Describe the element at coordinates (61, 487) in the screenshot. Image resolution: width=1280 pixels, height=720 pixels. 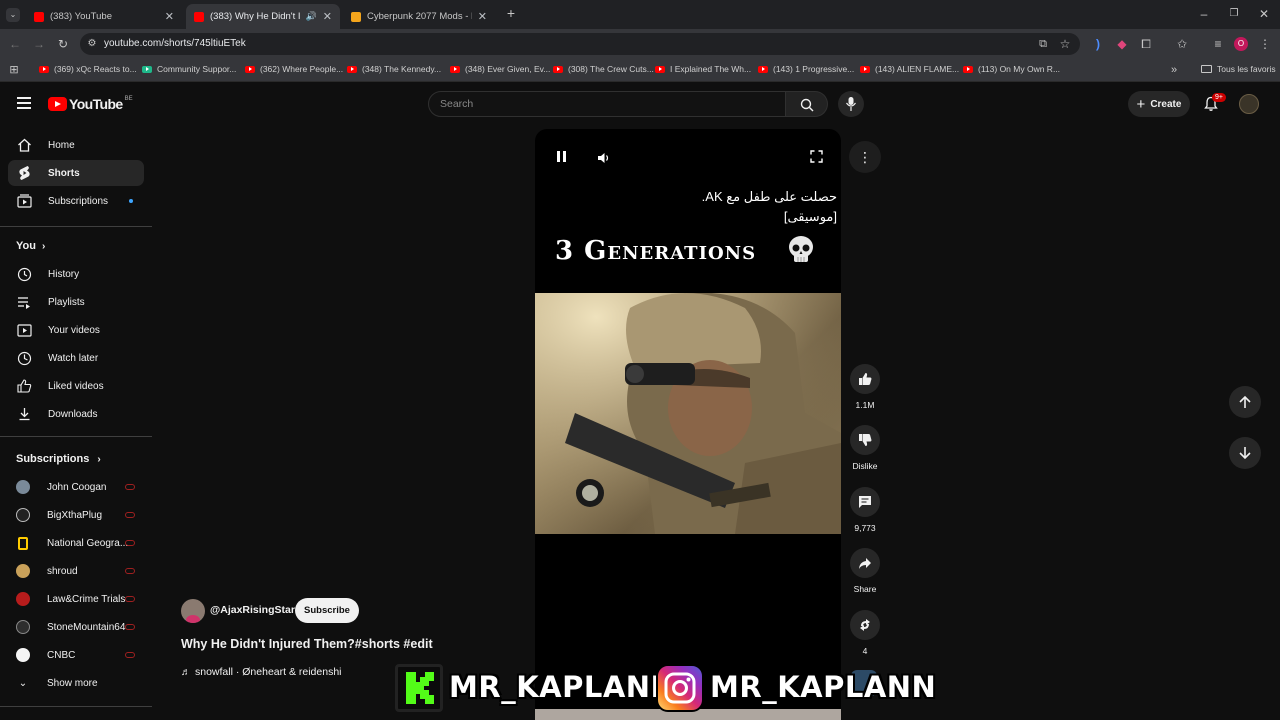
I see `subscription-john-coogan: John Coogan` at that location.